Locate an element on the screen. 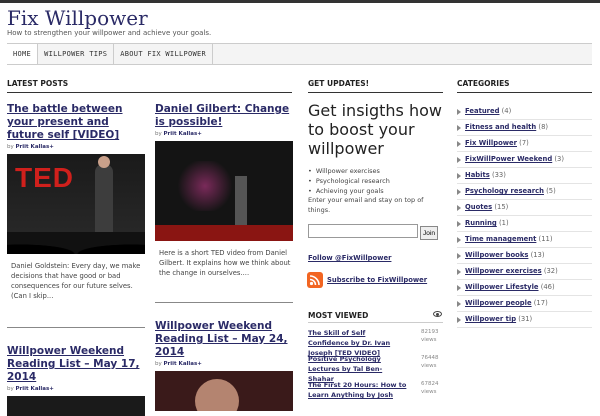 Image resolution: width=600 pixels, height=416 pixels. category-link: Habits is located at coordinates (477, 175).